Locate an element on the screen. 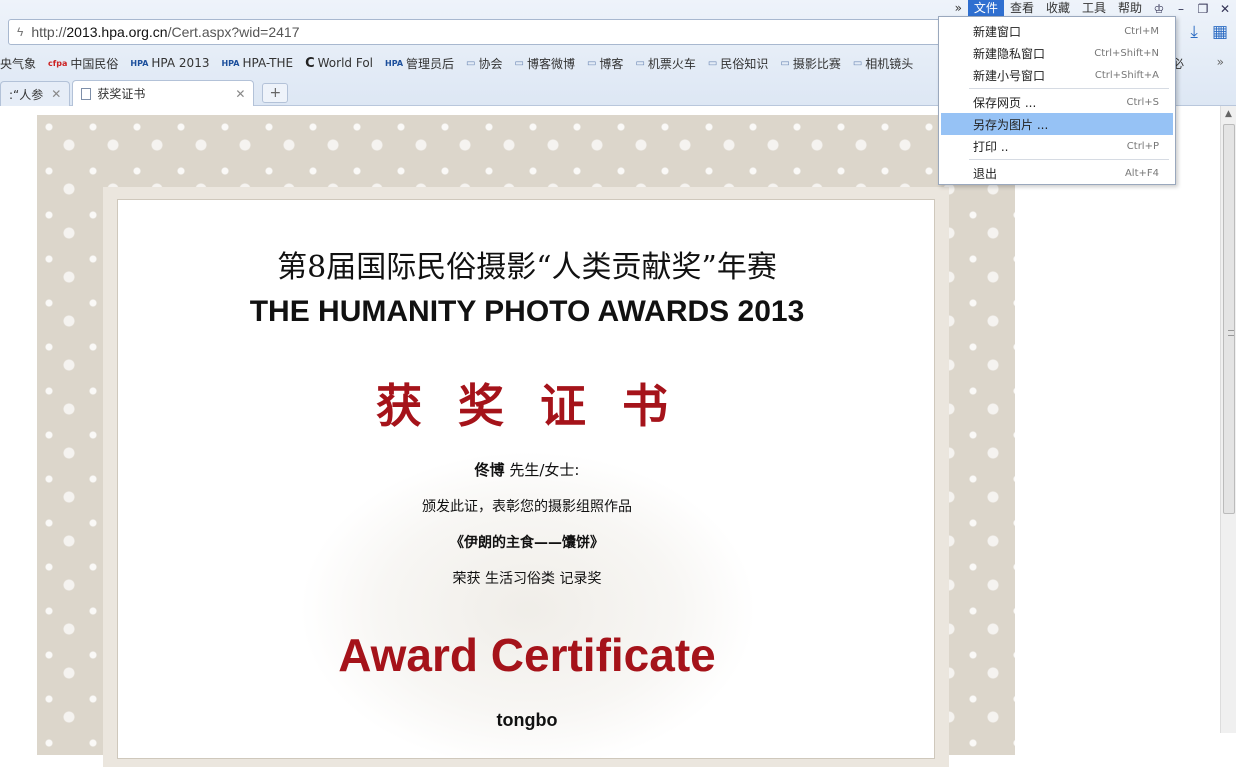 The width and height of the screenshot is (1236, 770). certificate-line-1: 颁发此证，表彰您的摄影组照作品 is located at coordinates (527, 507).